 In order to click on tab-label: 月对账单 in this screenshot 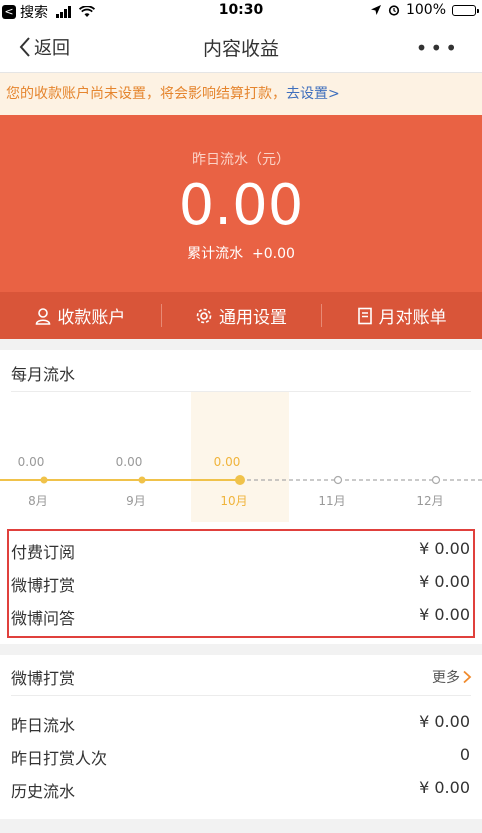, I will do `click(412, 318)`.